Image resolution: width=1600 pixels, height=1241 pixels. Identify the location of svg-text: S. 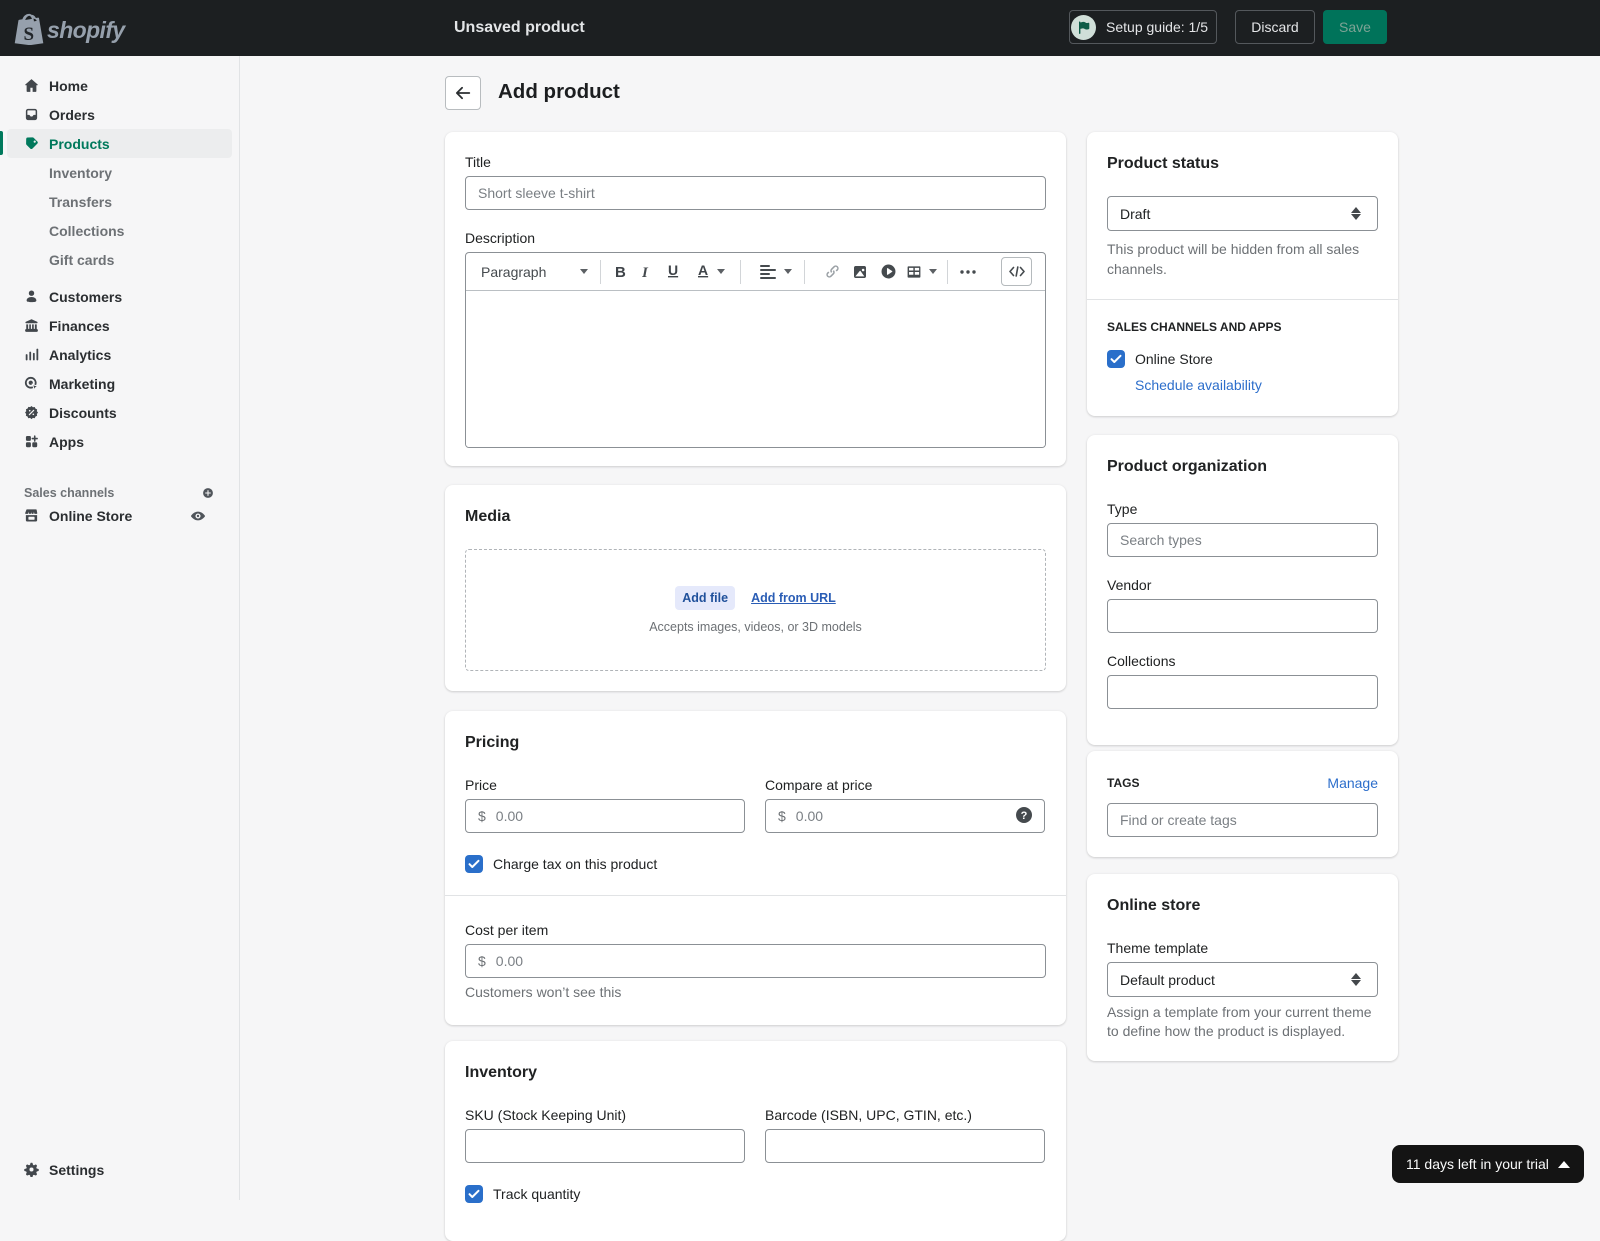
(29, 34).